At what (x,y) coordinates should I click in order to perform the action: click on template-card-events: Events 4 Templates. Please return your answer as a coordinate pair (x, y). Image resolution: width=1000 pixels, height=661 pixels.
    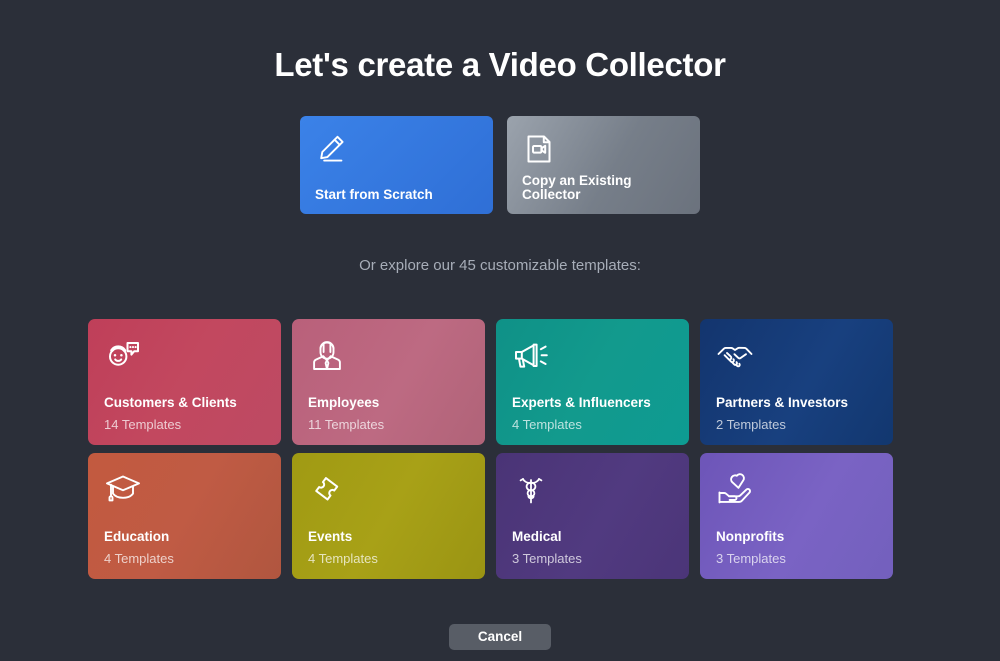
    Looking at the image, I should click on (388, 516).